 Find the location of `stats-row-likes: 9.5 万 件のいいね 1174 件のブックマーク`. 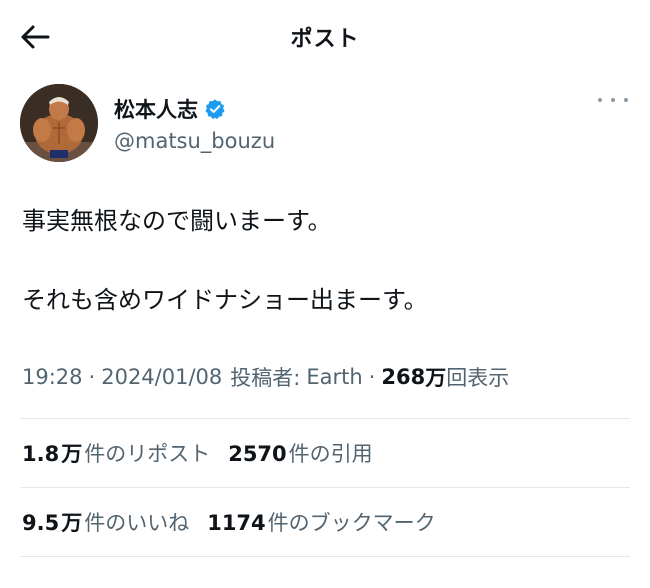

stats-row-likes: 9.5 万 件のいいね 1174 件のブックマーク is located at coordinates (325, 522).